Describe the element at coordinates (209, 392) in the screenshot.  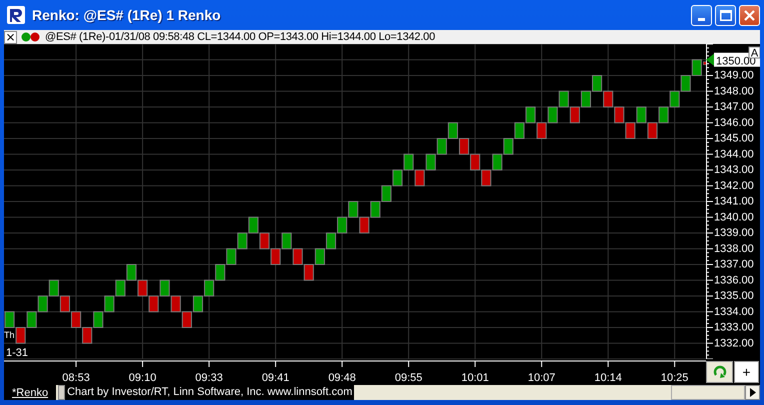
I see `credit-text: Chart by Investor/RT, Linn Software, Inc. www.linnsoft.com` at that location.